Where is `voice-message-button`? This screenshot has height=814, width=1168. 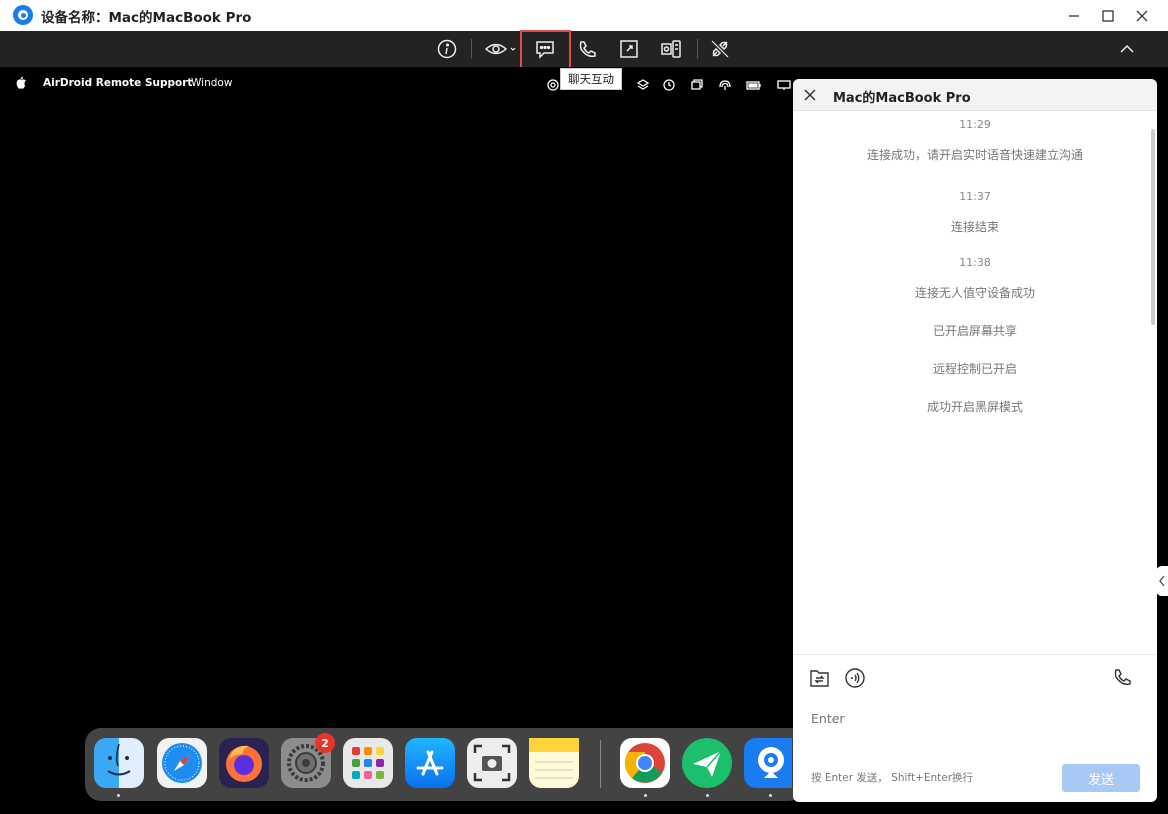
voice-message-button is located at coordinates (855, 678).